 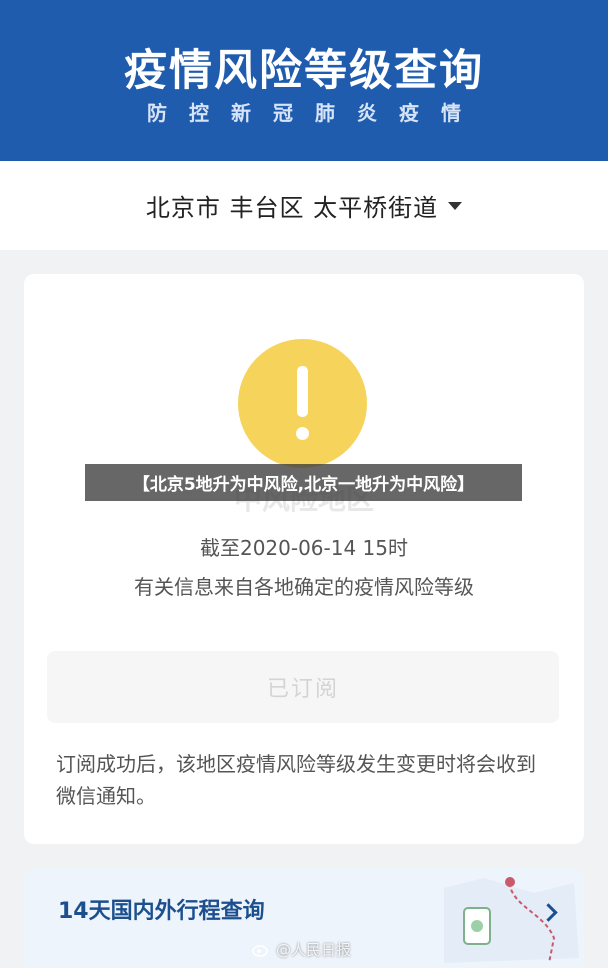 What do you see at coordinates (304, 587) in the screenshot?
I see `basis-text: 有关信息来自各地确定的疫情风险等级` at bounding box center [304, 587].